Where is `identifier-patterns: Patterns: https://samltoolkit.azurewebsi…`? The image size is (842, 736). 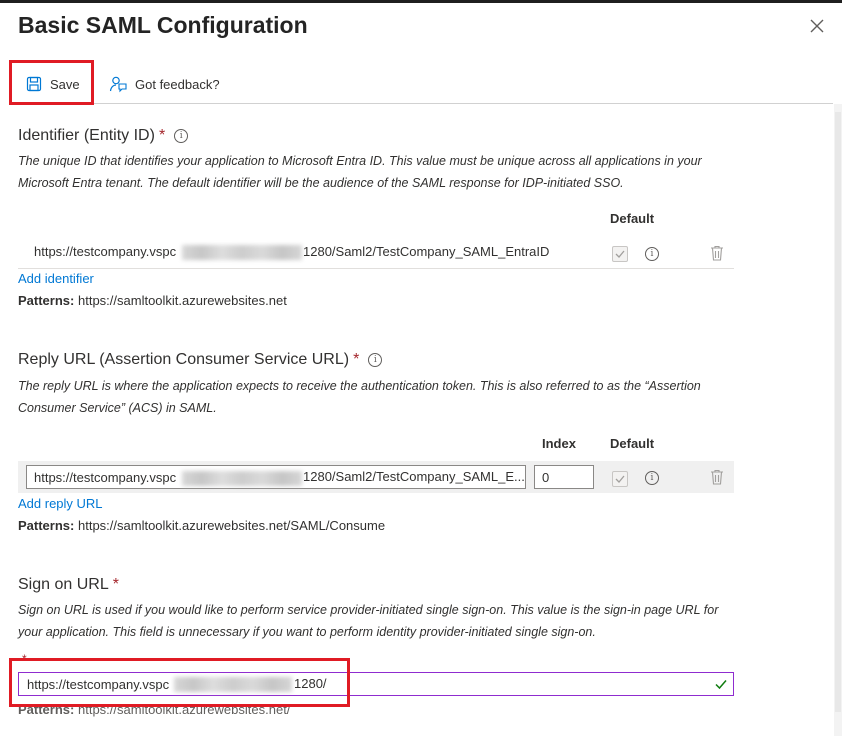 identifier-patterns: Patterns: https://samltoolkit.azurewebsi… is located at coordinates (152, 300).